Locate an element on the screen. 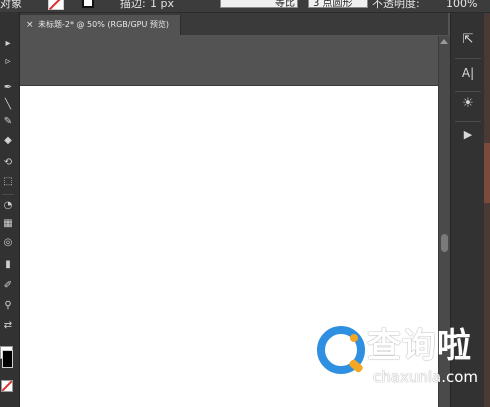  variable-width-profile-select: 等比 is located at coordinates (259, 4).